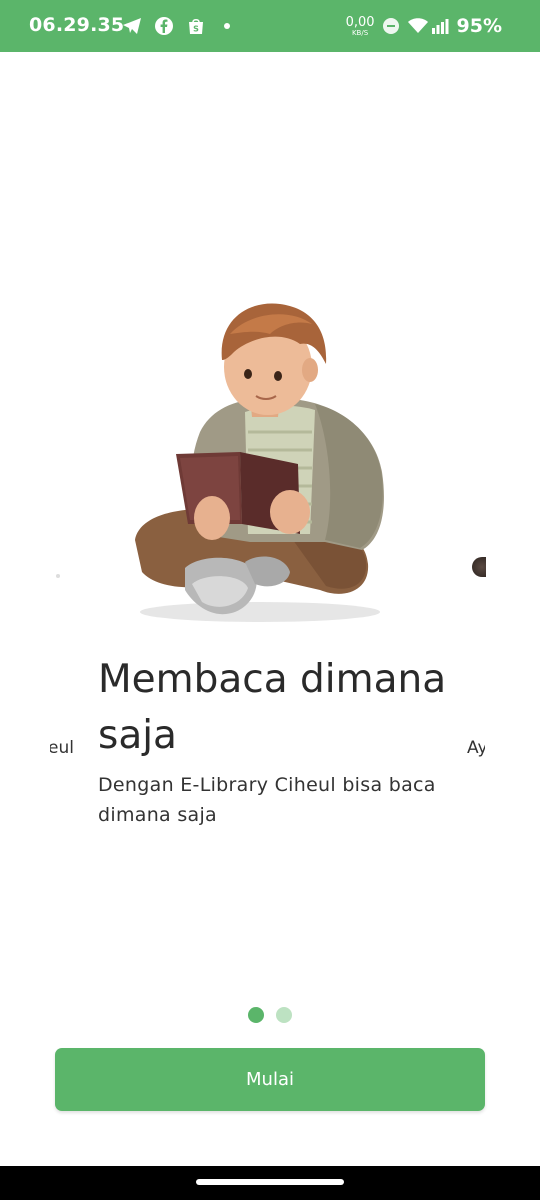  Describe the element at coordinates (227, 26) in the screenshot. I see `notification-dot-icon` at that location.